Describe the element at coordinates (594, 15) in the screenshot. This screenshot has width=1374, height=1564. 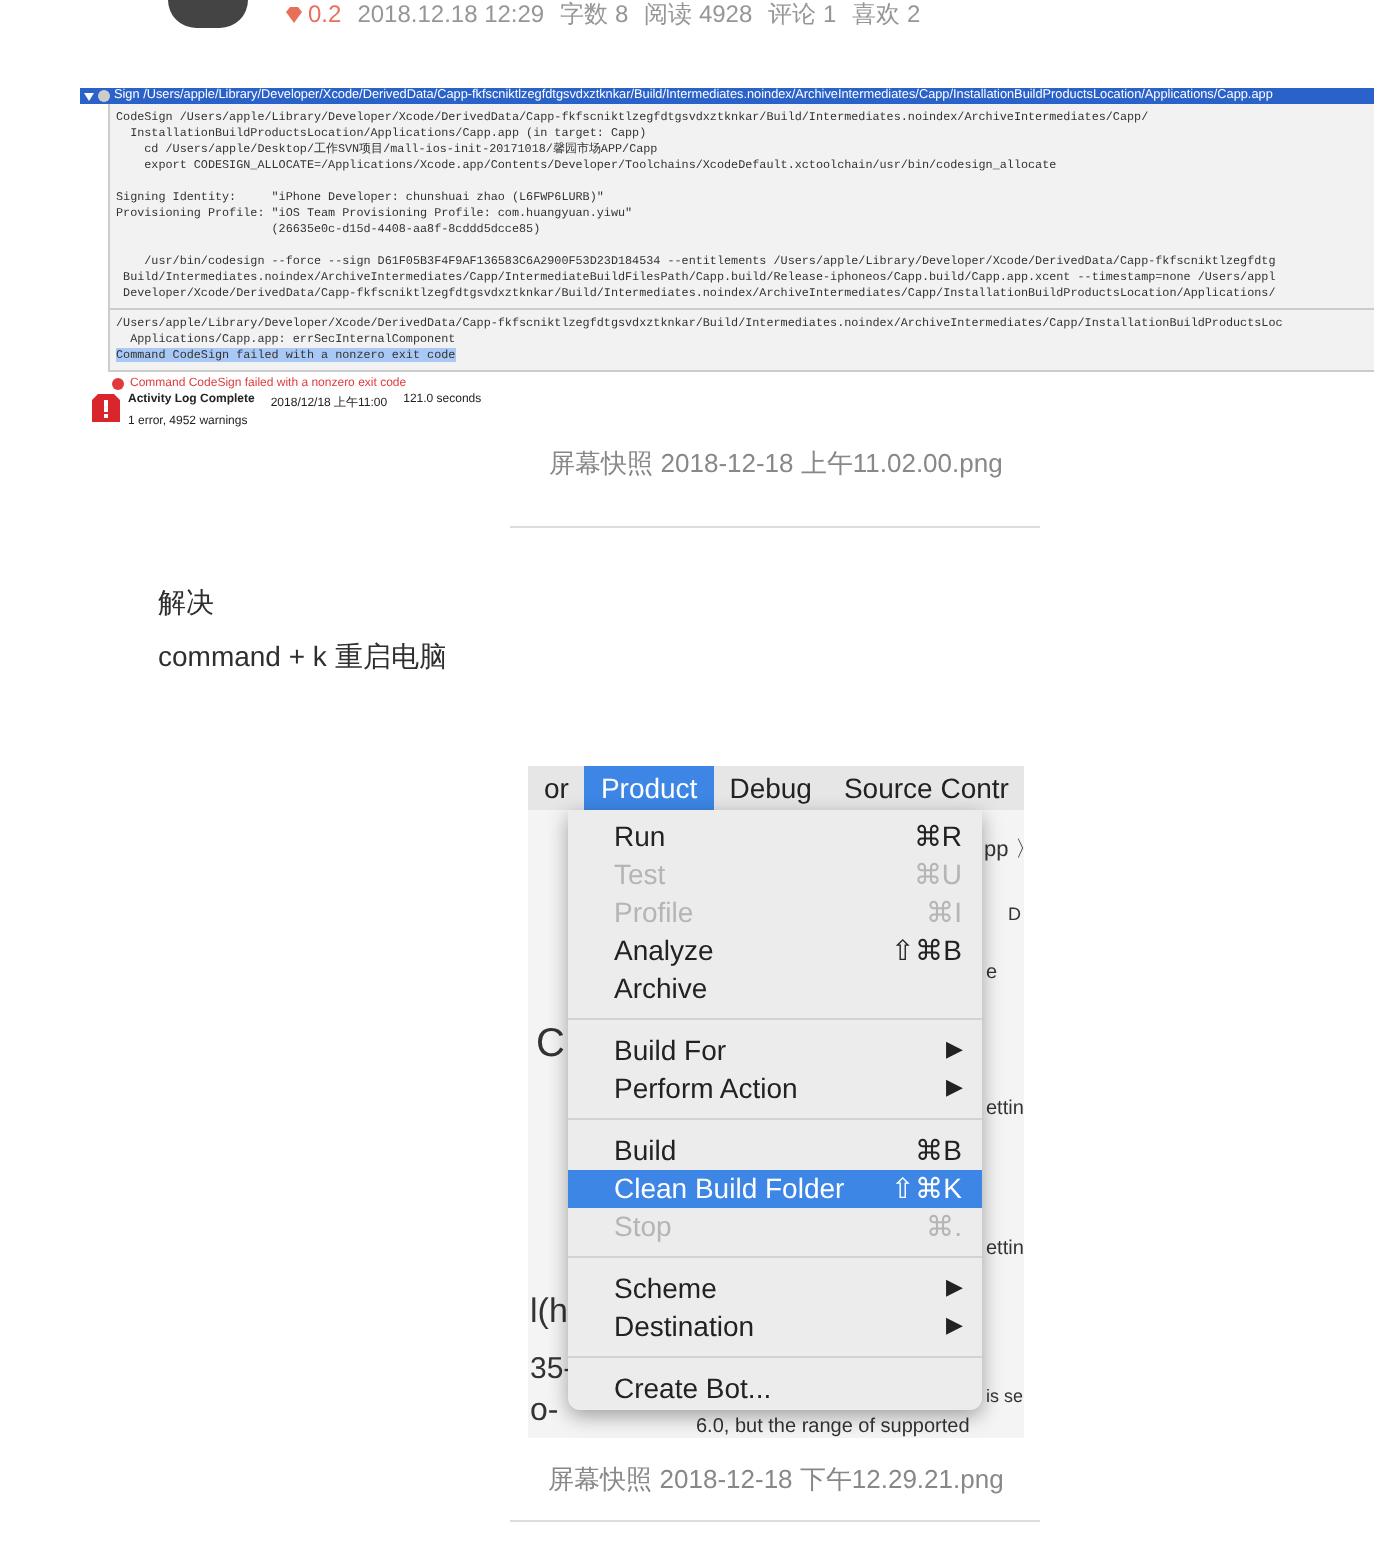
I see `post-stat: 字数 8` at that location.